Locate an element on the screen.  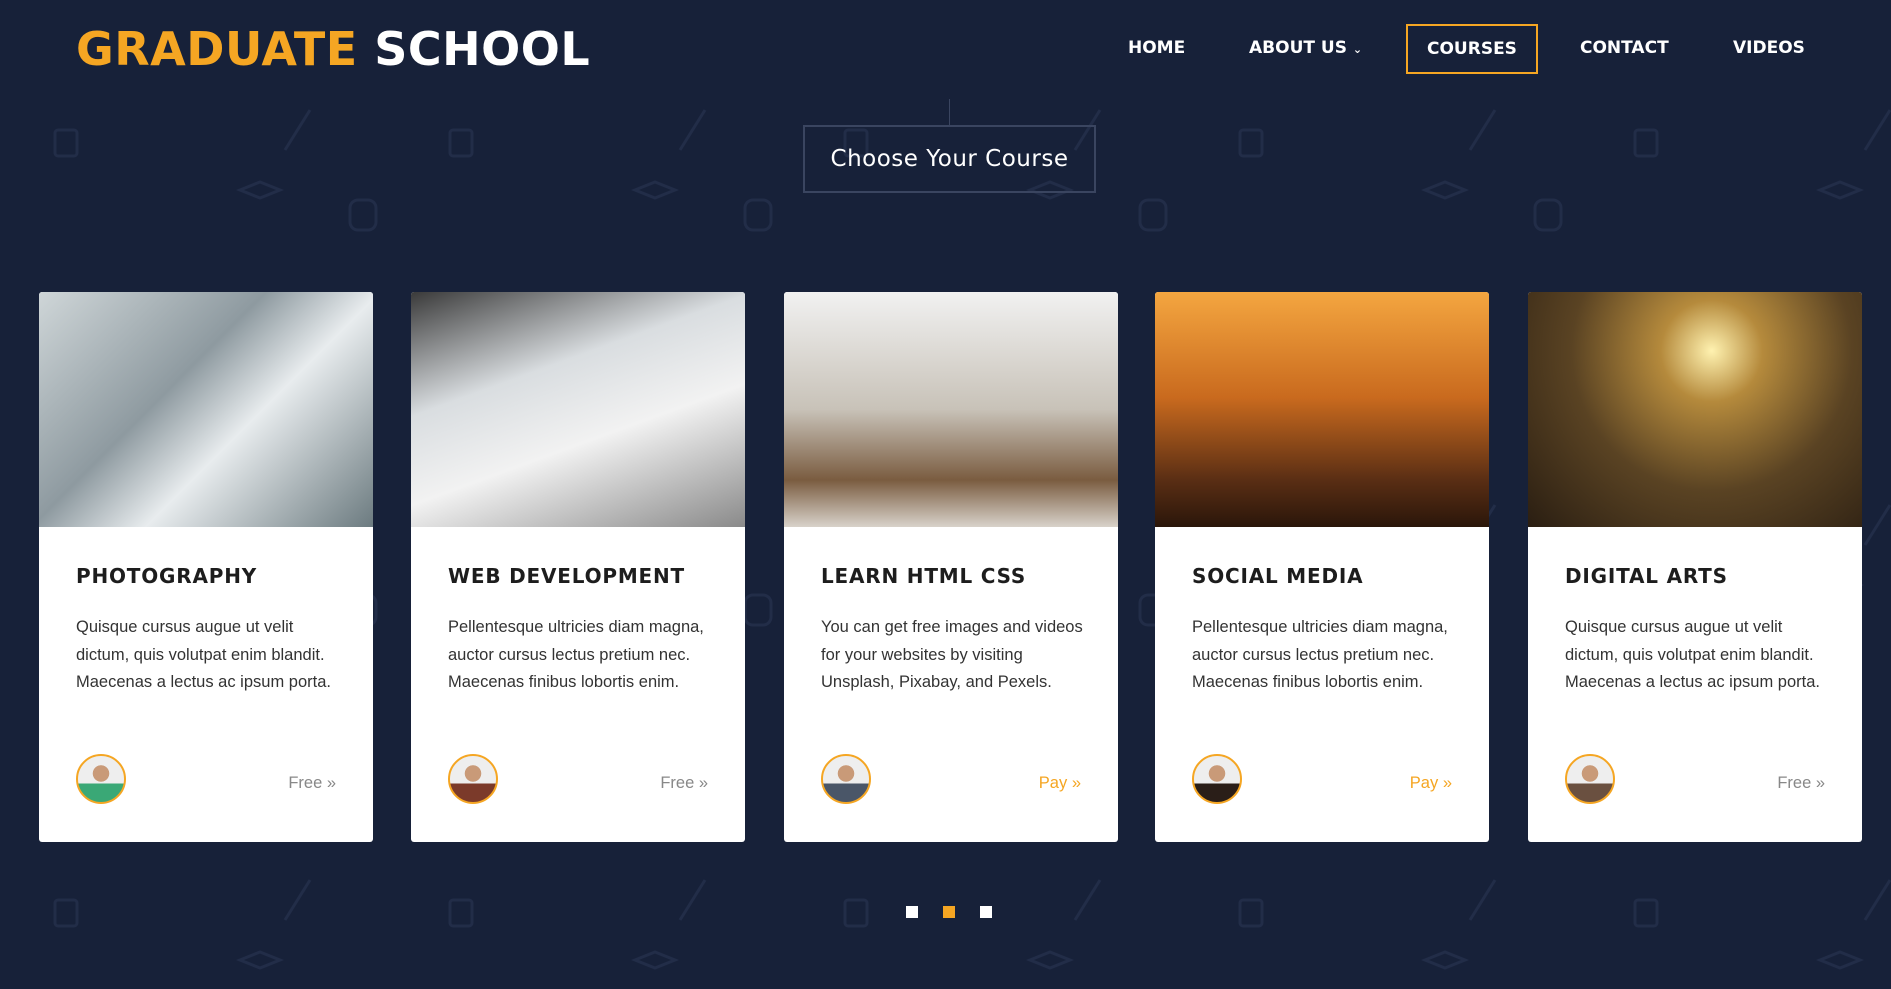
chevron-down-icon: ⌄ is located at coordinates (1357, 49).